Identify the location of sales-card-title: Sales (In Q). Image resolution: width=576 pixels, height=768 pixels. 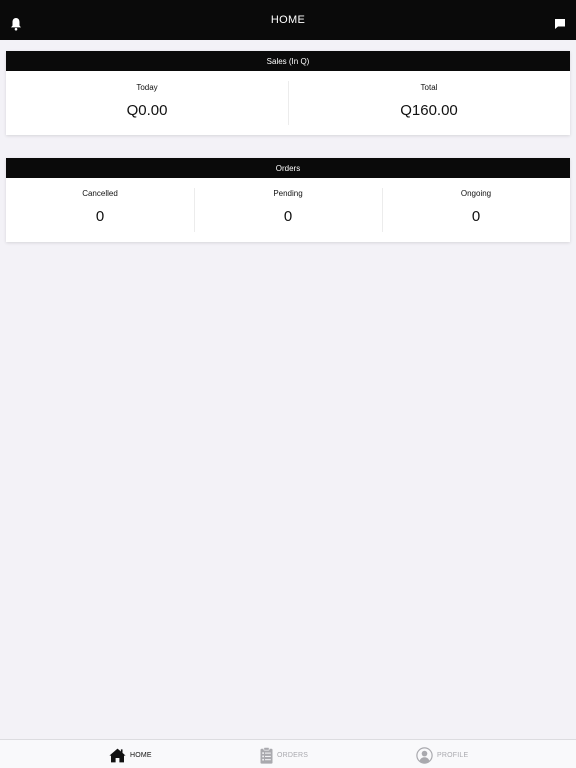
(288, 61).